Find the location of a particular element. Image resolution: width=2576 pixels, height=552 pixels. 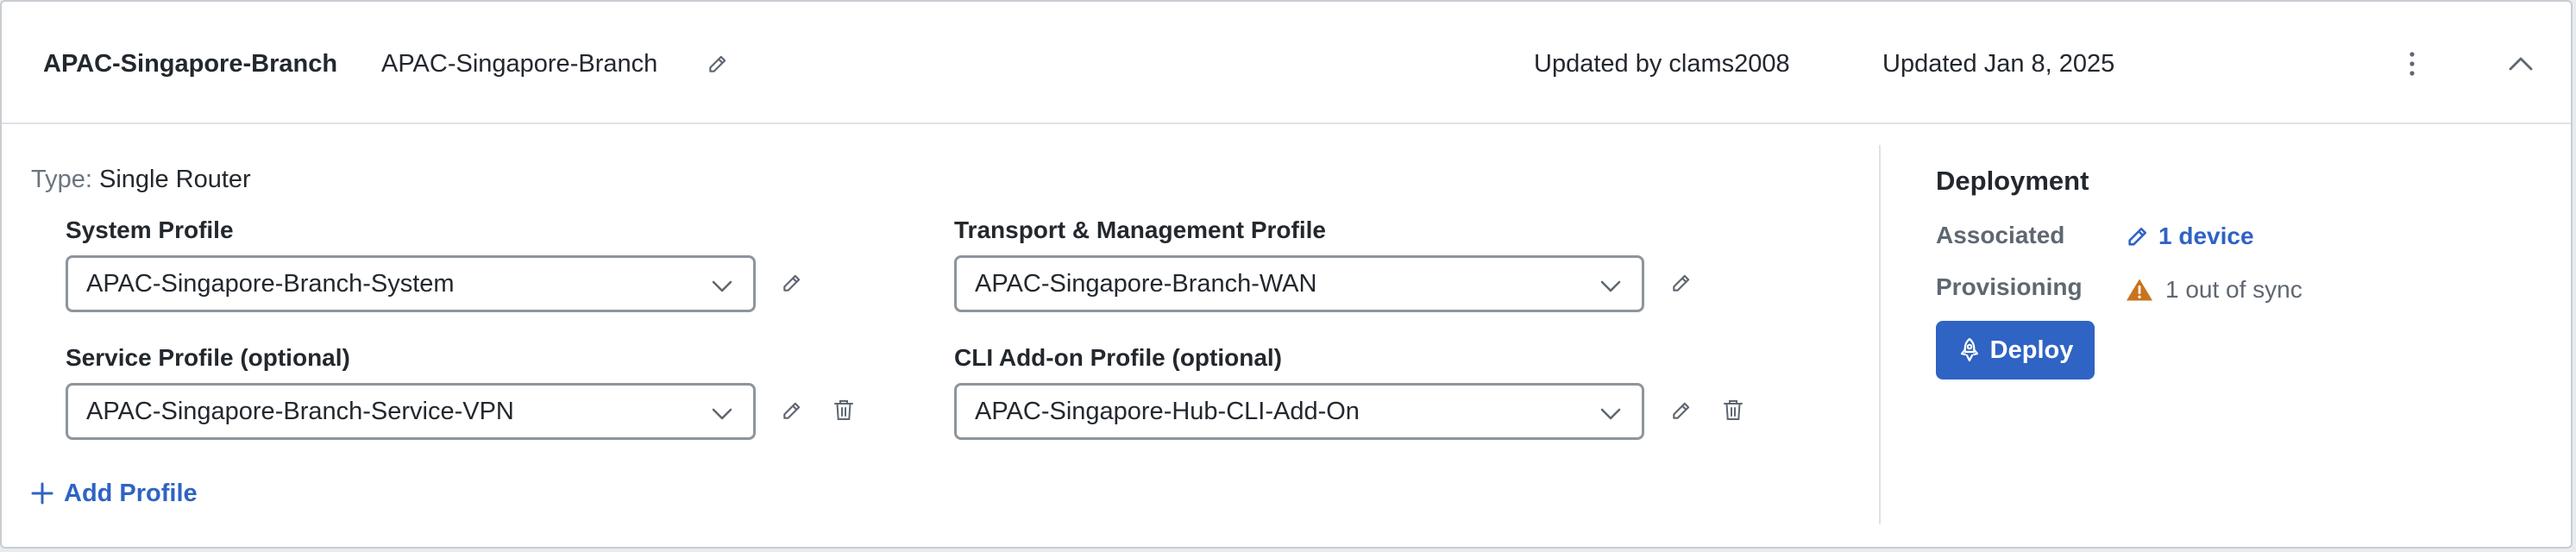

transport-profile-label: Transport & Management Profile is located at coordinates (1140, 229).